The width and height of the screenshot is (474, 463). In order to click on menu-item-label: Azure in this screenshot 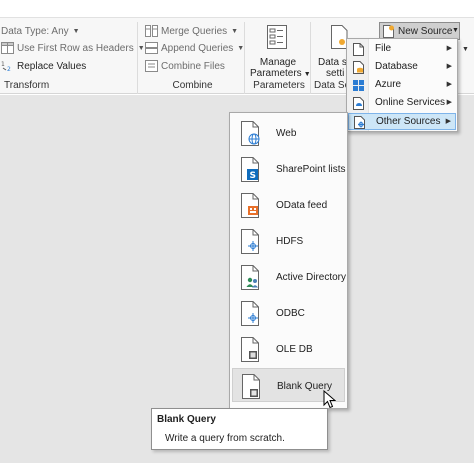, I will do `click(388, 84)`.